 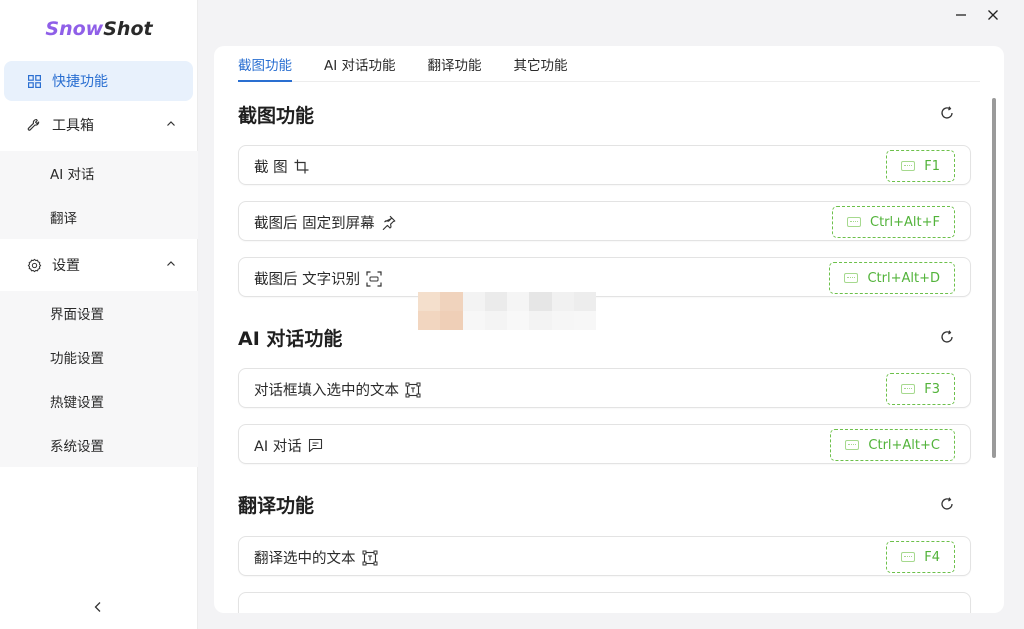 I want to click on shortcut-label: 截图后 文字识别, so click(x=318, y=278).